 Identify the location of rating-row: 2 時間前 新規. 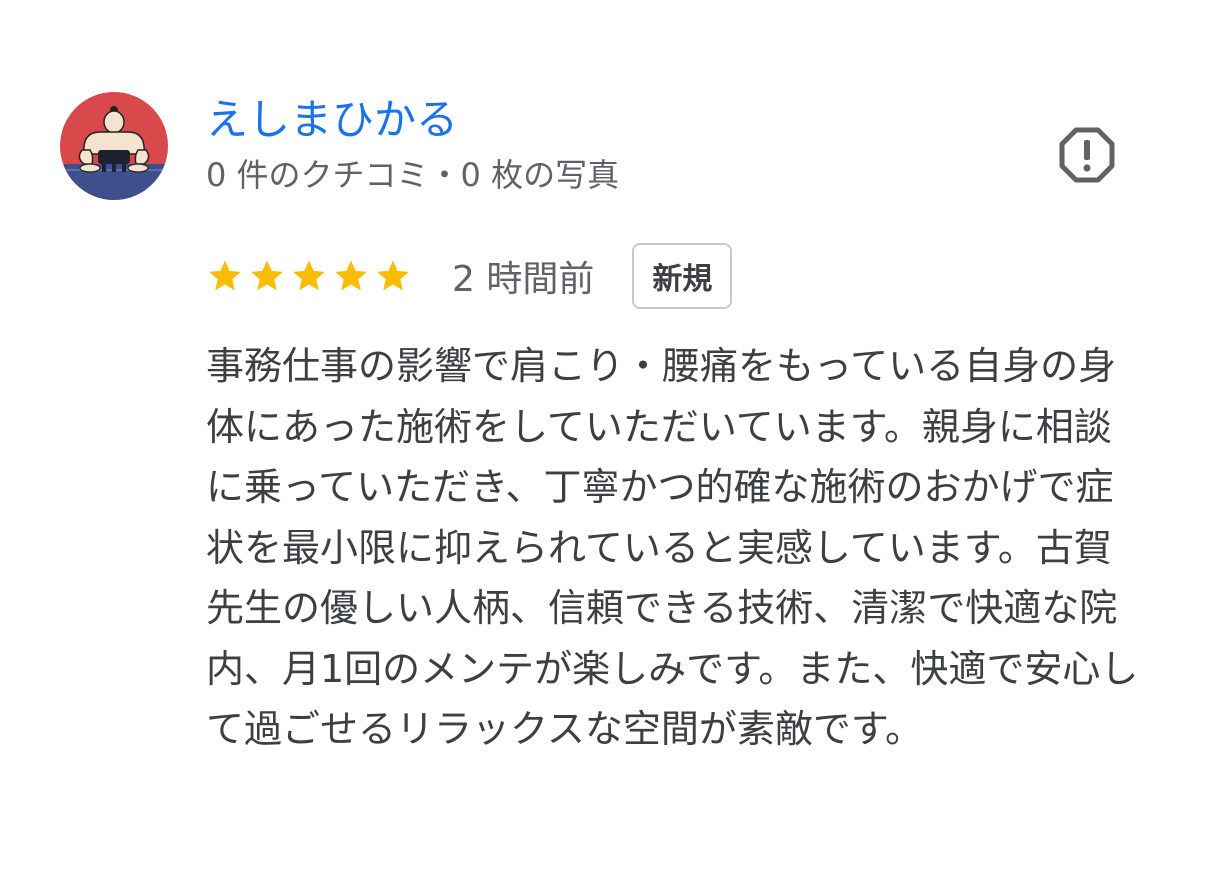
(469, 276).